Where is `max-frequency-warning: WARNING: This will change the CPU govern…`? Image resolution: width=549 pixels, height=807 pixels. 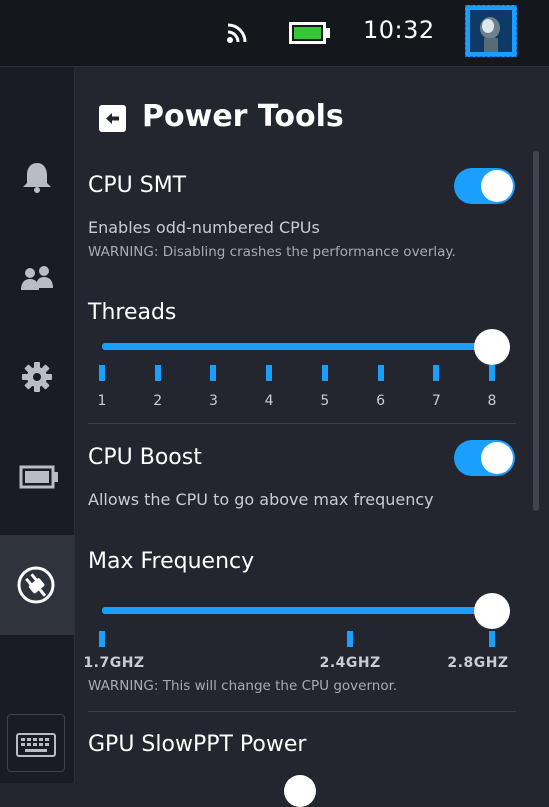
max-frequency-warning: WARNING: This will change the CPU govern… is located at coordinates (243, 686).